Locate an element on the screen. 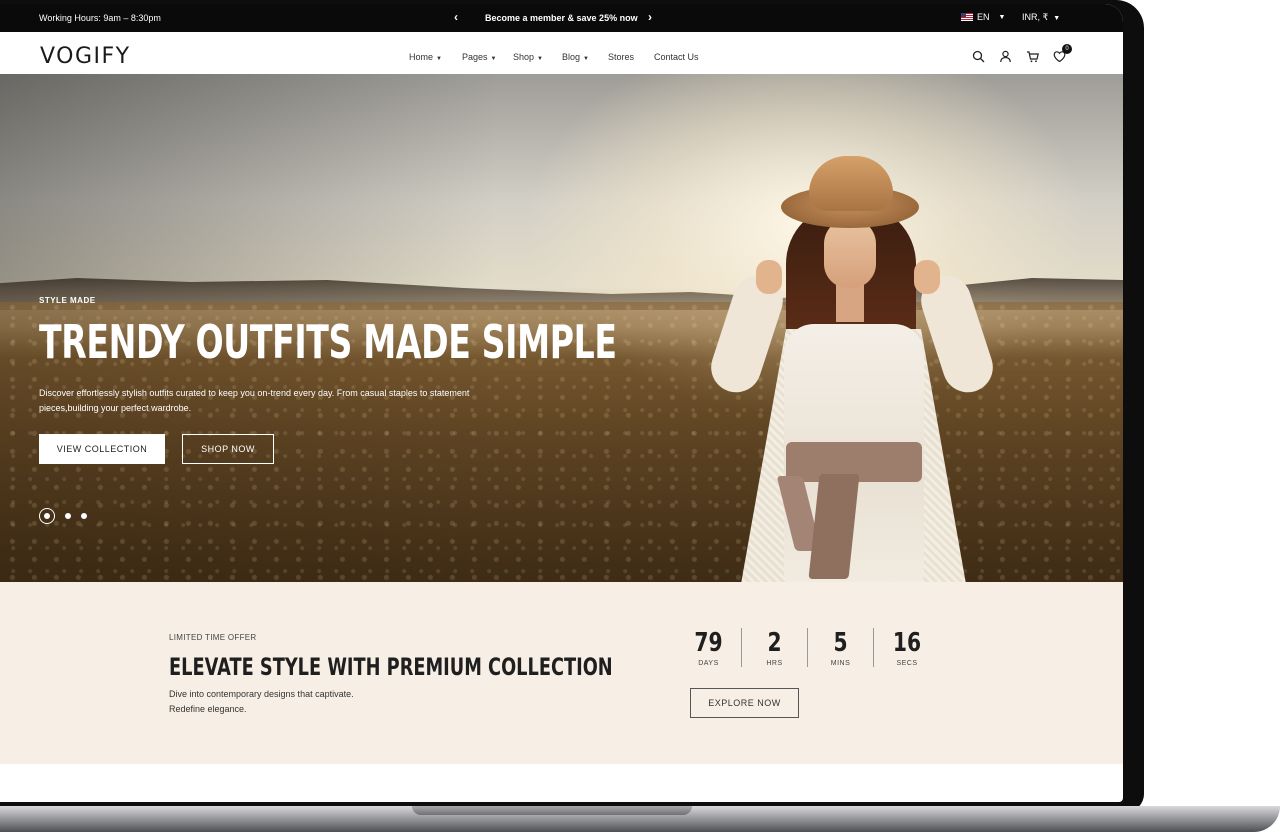 The width and height of the screenshot is (1280, 840). nav-item-pages: Pages ▼ is located at coordinates (487, 57).